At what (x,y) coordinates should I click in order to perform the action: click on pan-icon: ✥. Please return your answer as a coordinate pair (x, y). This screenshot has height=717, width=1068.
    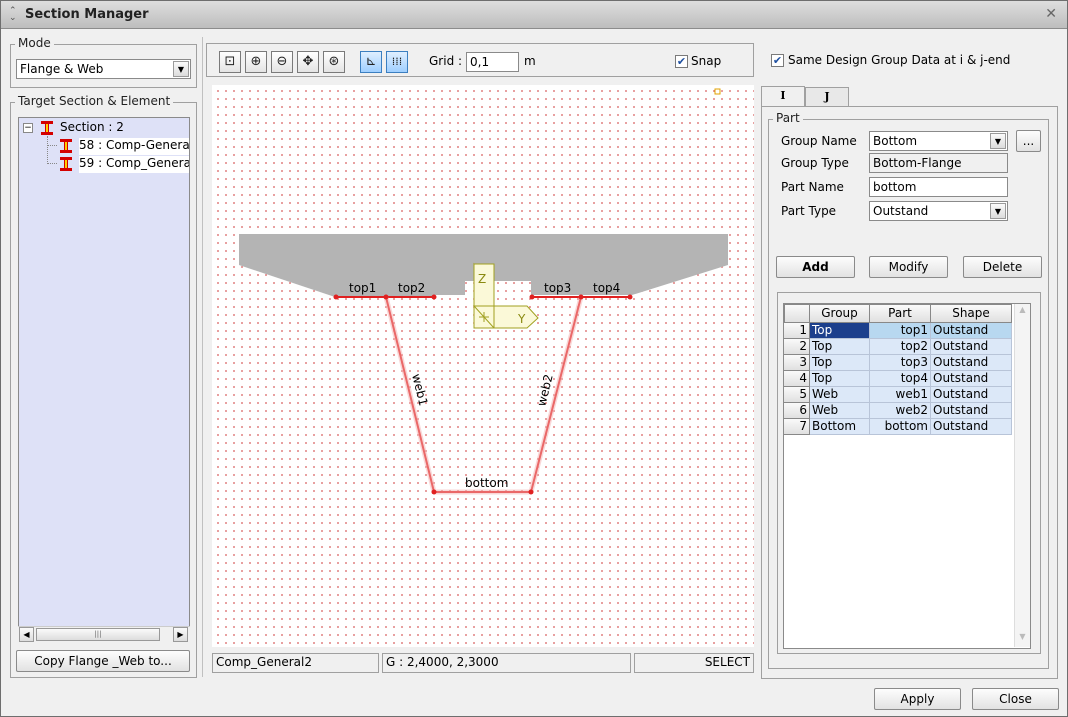
    Looking at the image, I should click on (308, 62).